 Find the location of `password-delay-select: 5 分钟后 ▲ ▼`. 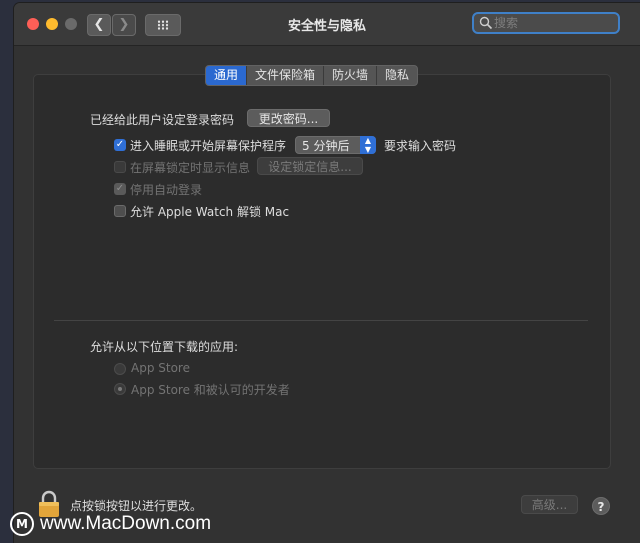

password-delay-select: 5 分钟后 ▲ ▼ is located at coordinates (335, 145).